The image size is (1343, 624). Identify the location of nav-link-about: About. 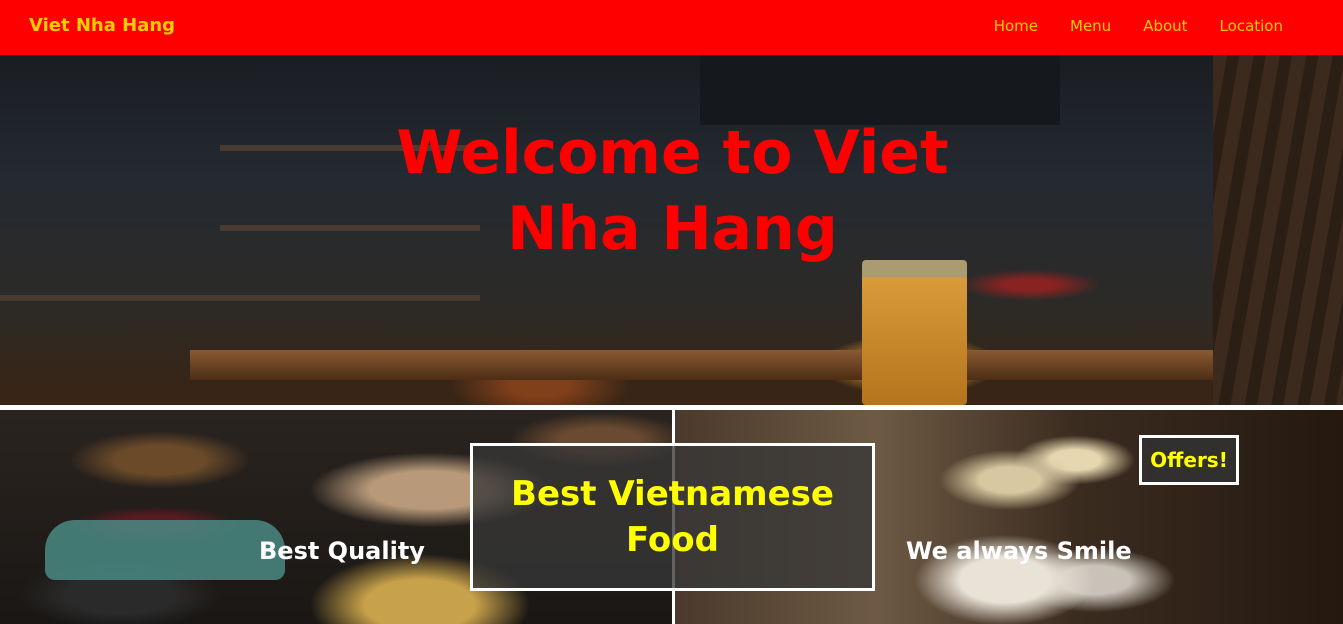
(1165, 26).